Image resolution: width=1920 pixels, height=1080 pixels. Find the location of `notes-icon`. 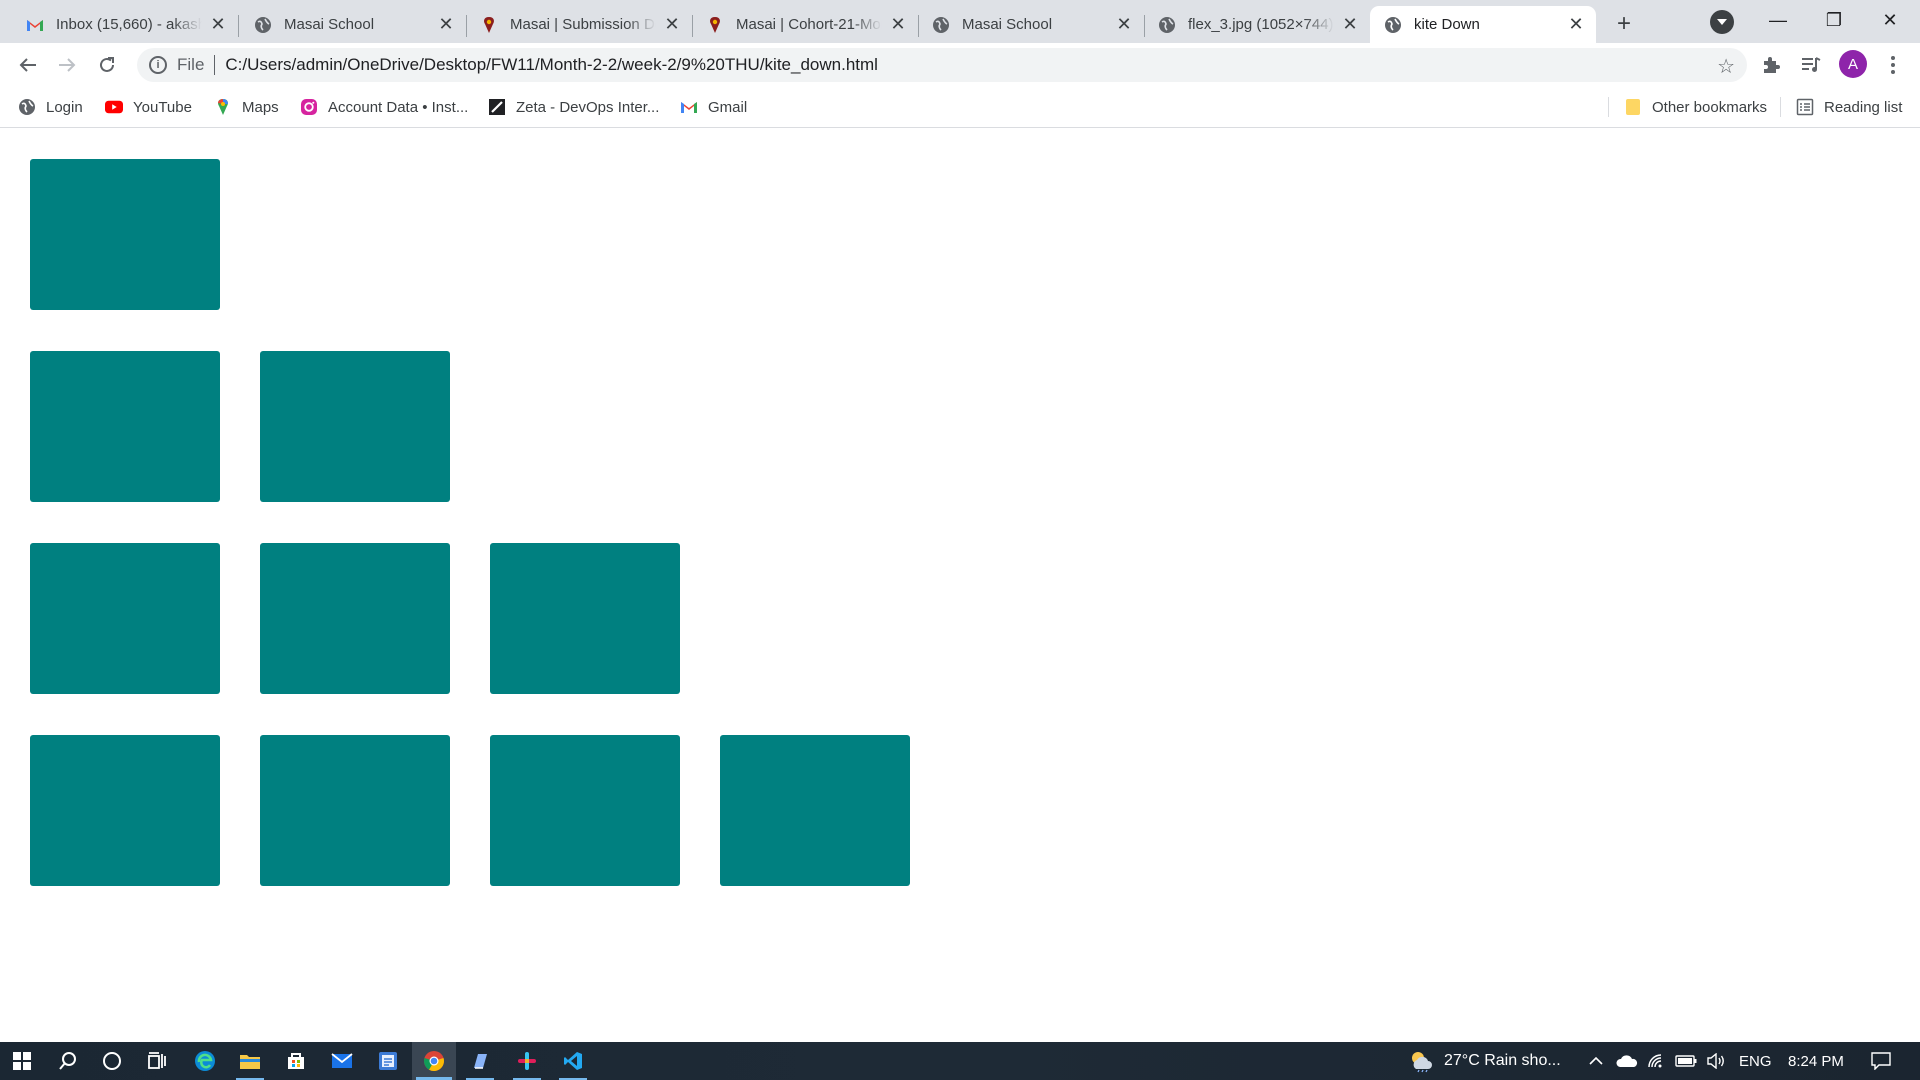

notes-icon is located at coordinates (480, 1061).